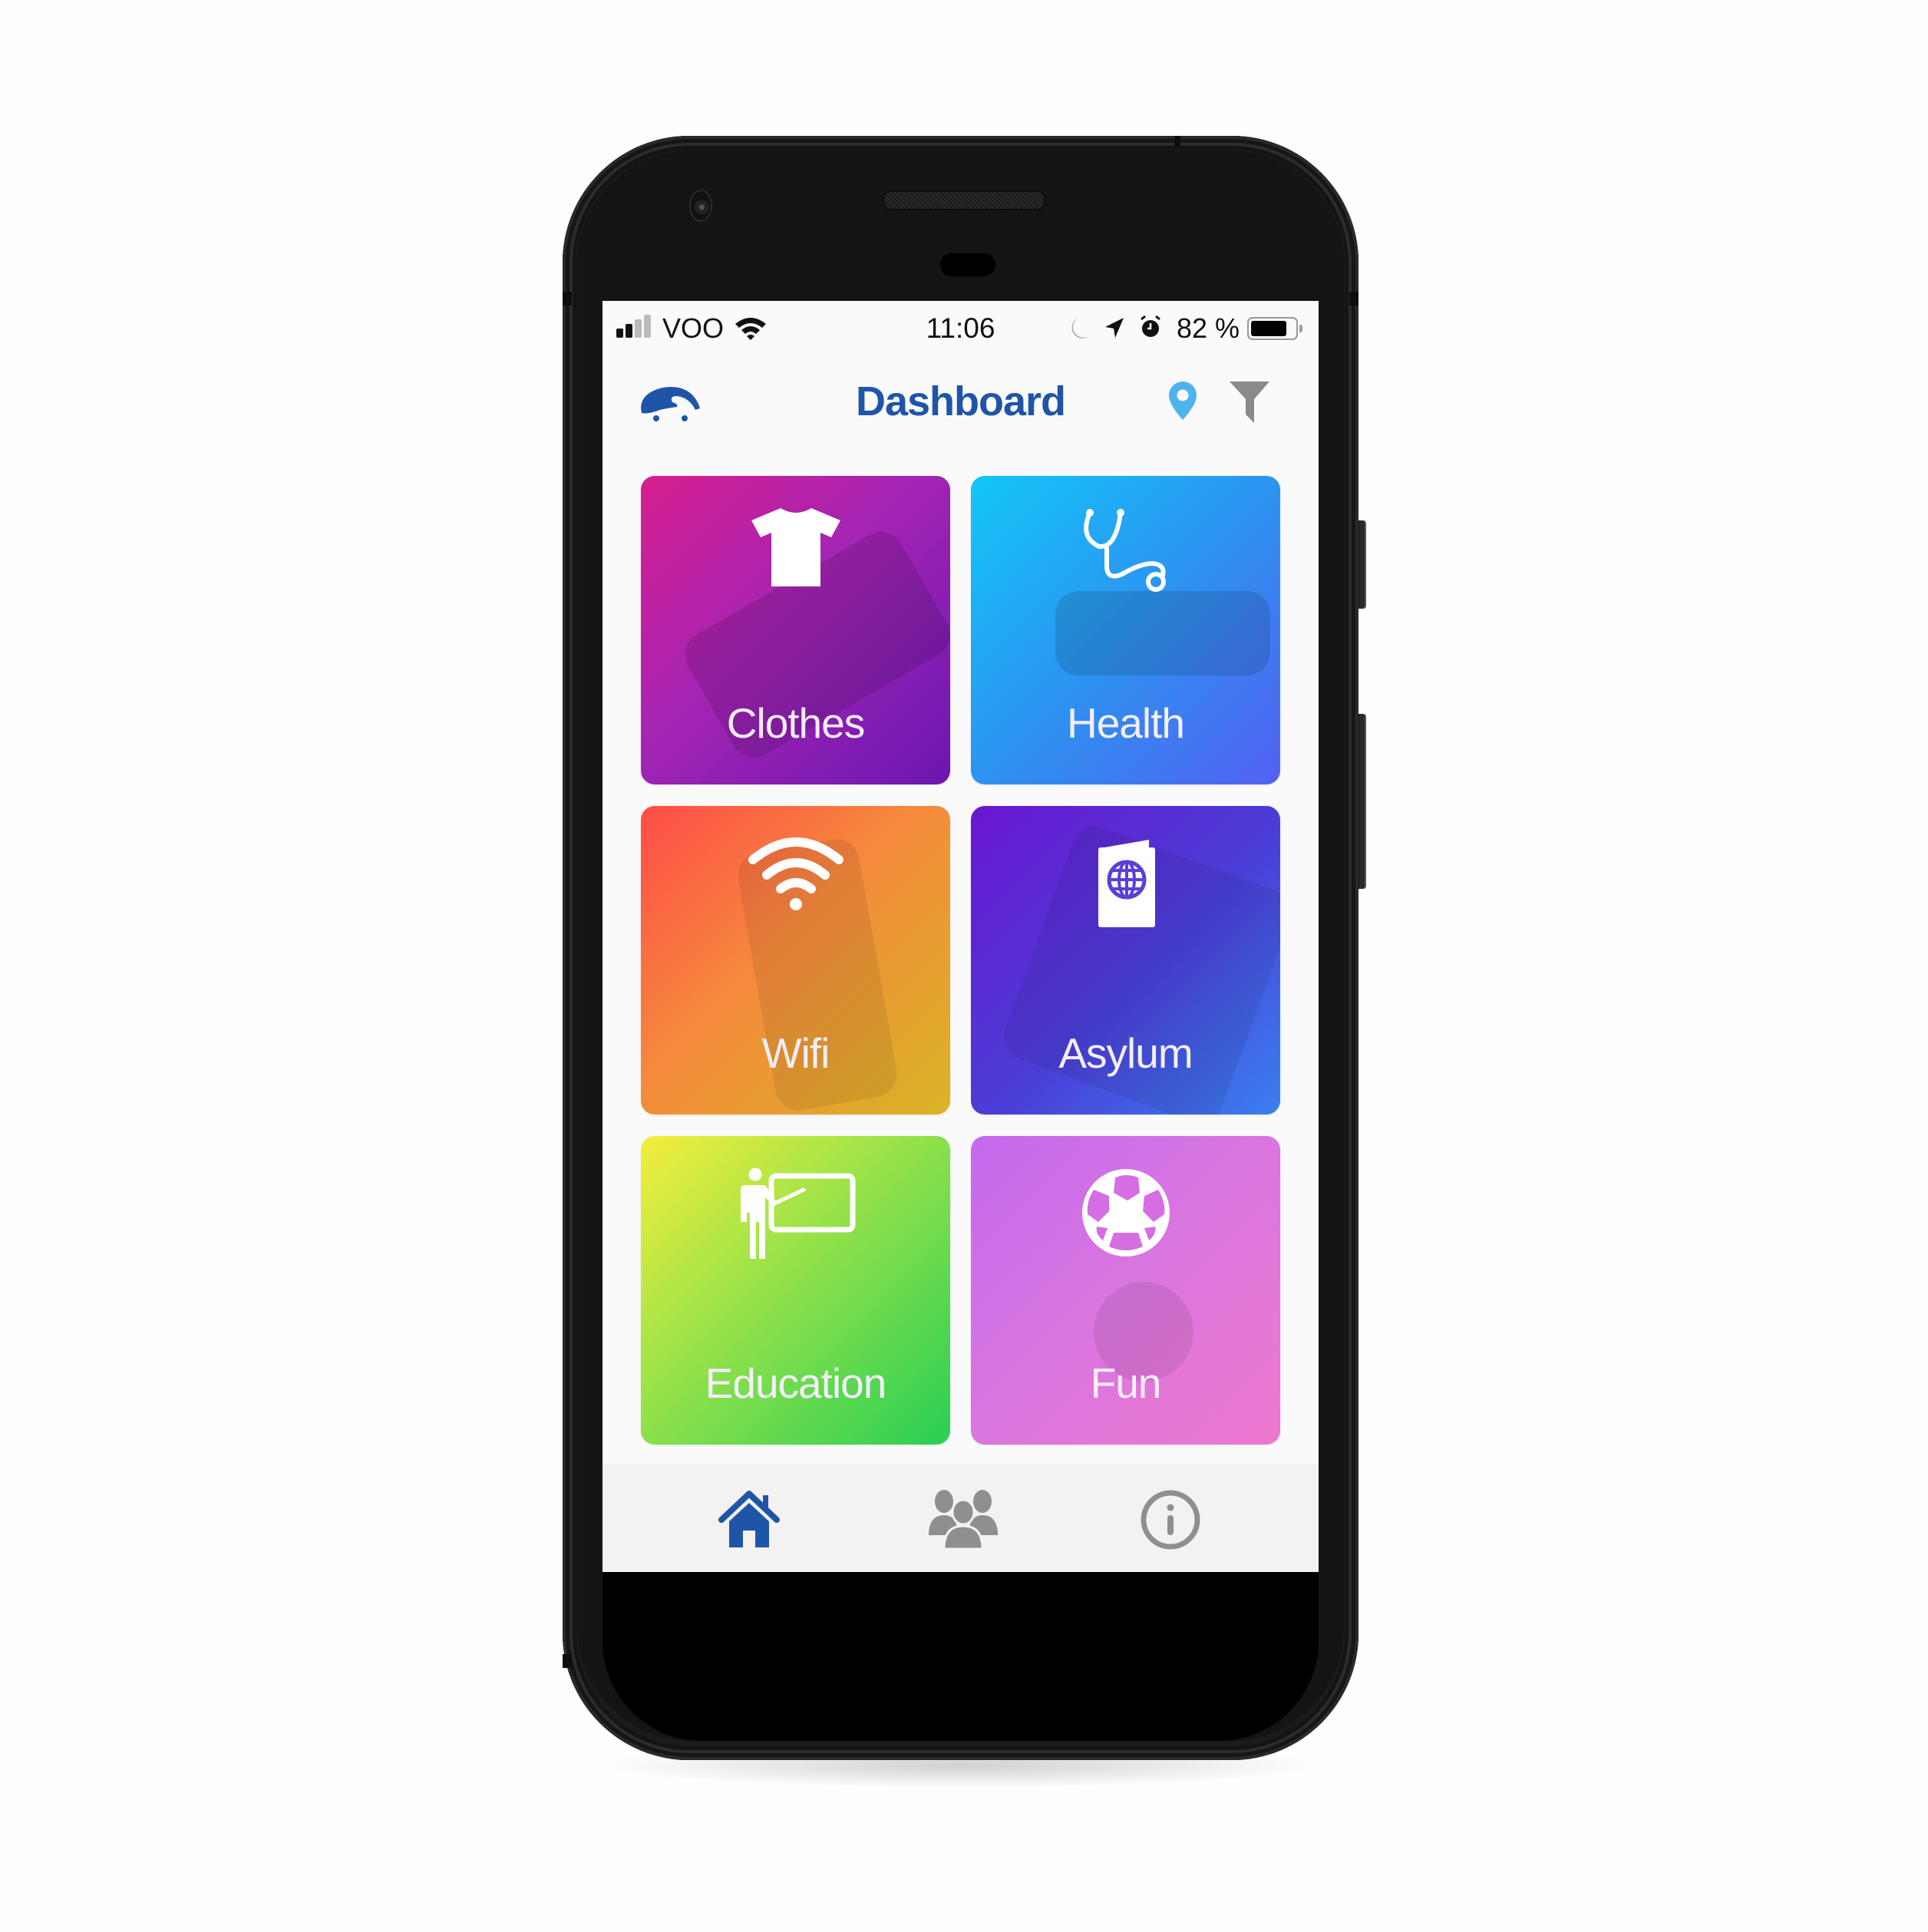  I want to click on tile-label: Fun, so click(1126, 1383).